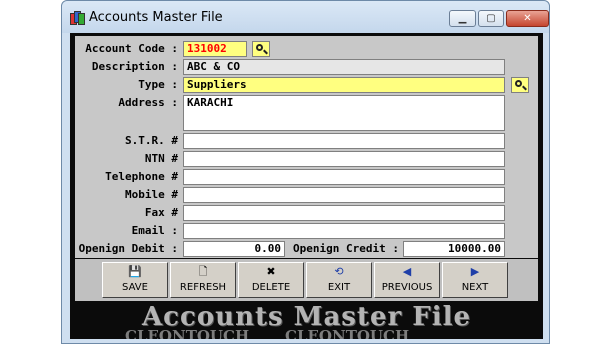  What do you see at coordinates (271, 280) in the screenshot?
I see `delete-button: ✖ DELETE` at bounding box center [271, 280].